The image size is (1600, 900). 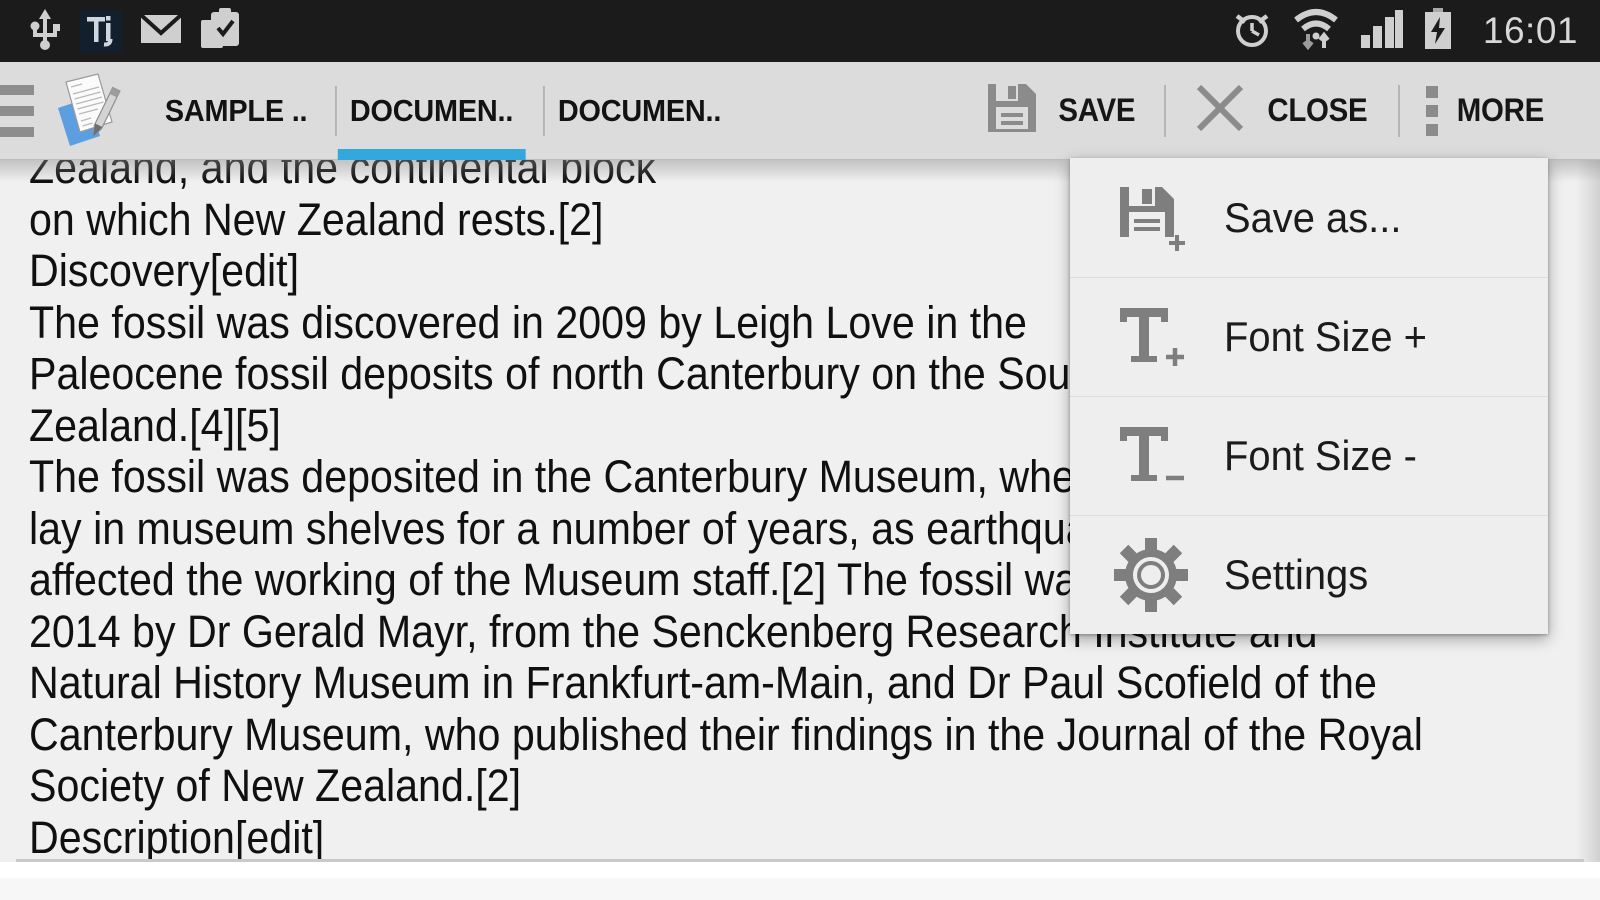 I want to click on email-icon, so click(x=161, y=31).